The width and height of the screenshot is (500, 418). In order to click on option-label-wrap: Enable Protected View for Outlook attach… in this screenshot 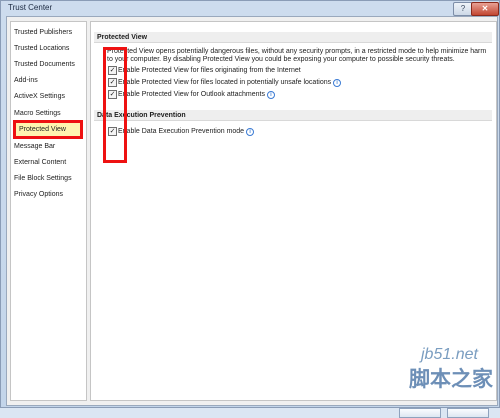, I will do `click(196, 94)`.